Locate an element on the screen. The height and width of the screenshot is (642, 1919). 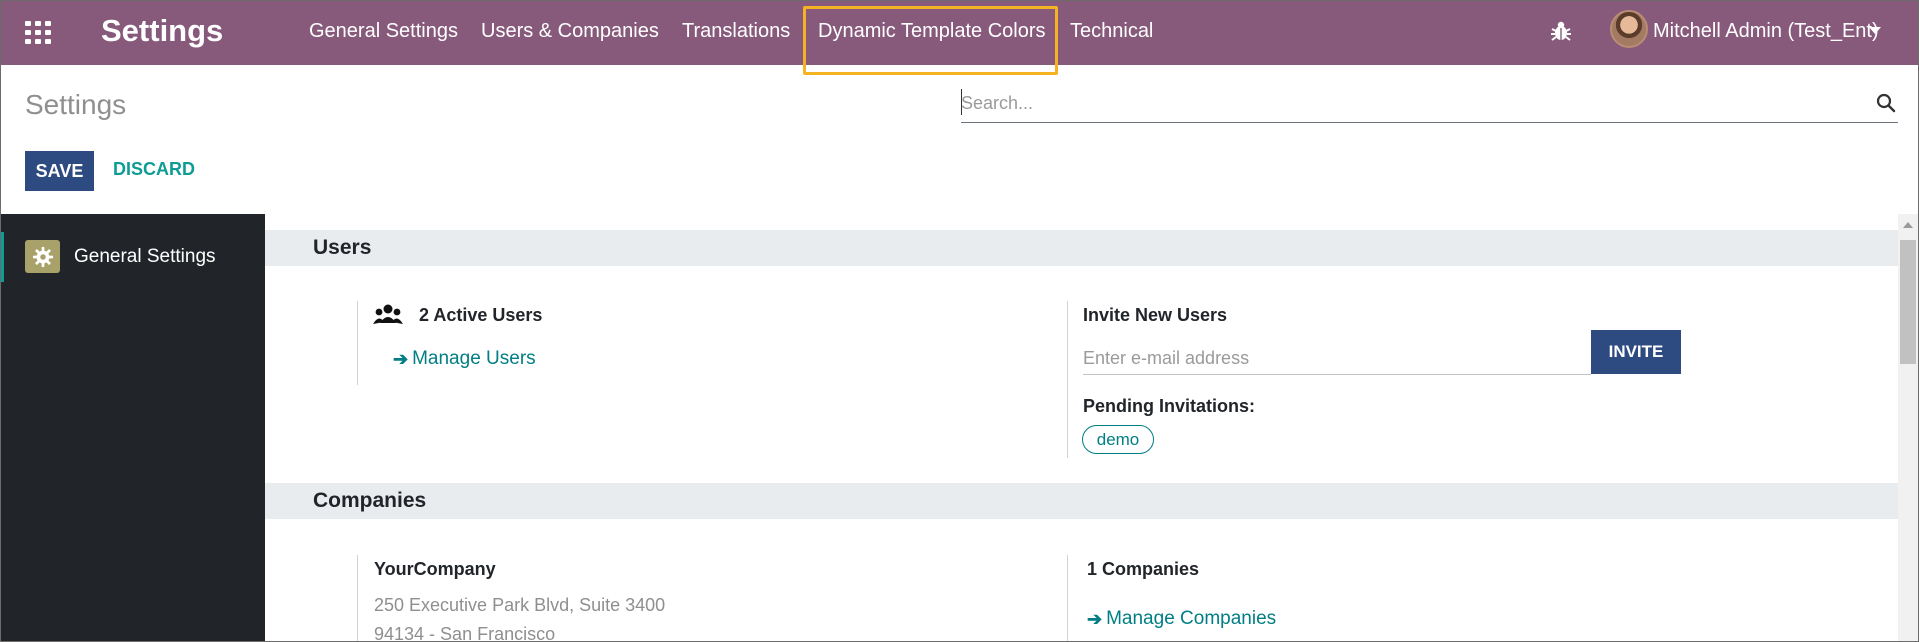
user-menu-name: Mitchell Admin (Test_Ent) is located at coordinates (1766, 31).